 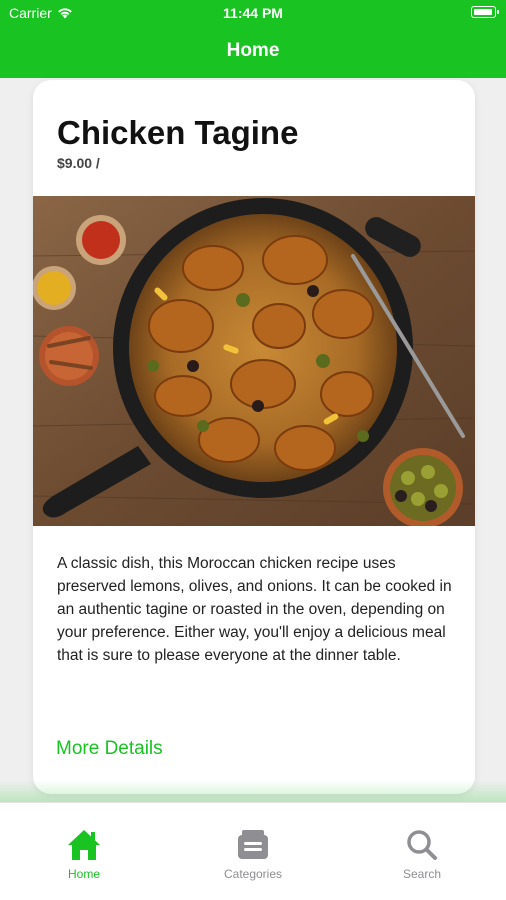 What do you see at coordinates (253, 50) in the screenshot?
I see `page-title: Home` at bounding box center [253, 50].